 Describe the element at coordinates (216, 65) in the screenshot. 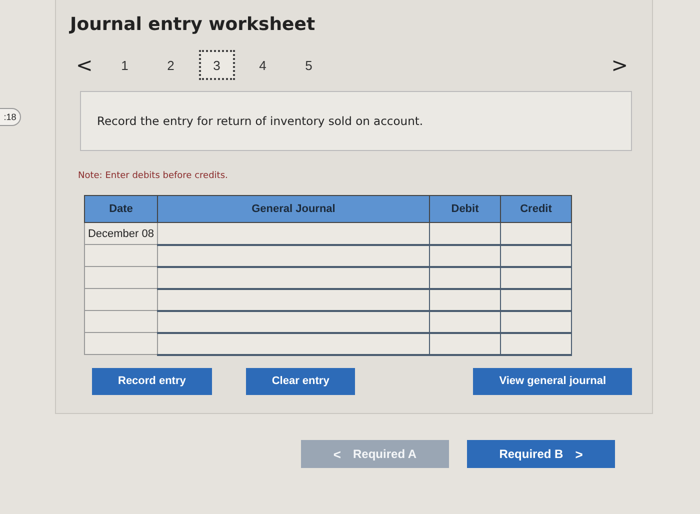

I see `page-tab: 3` at that location.